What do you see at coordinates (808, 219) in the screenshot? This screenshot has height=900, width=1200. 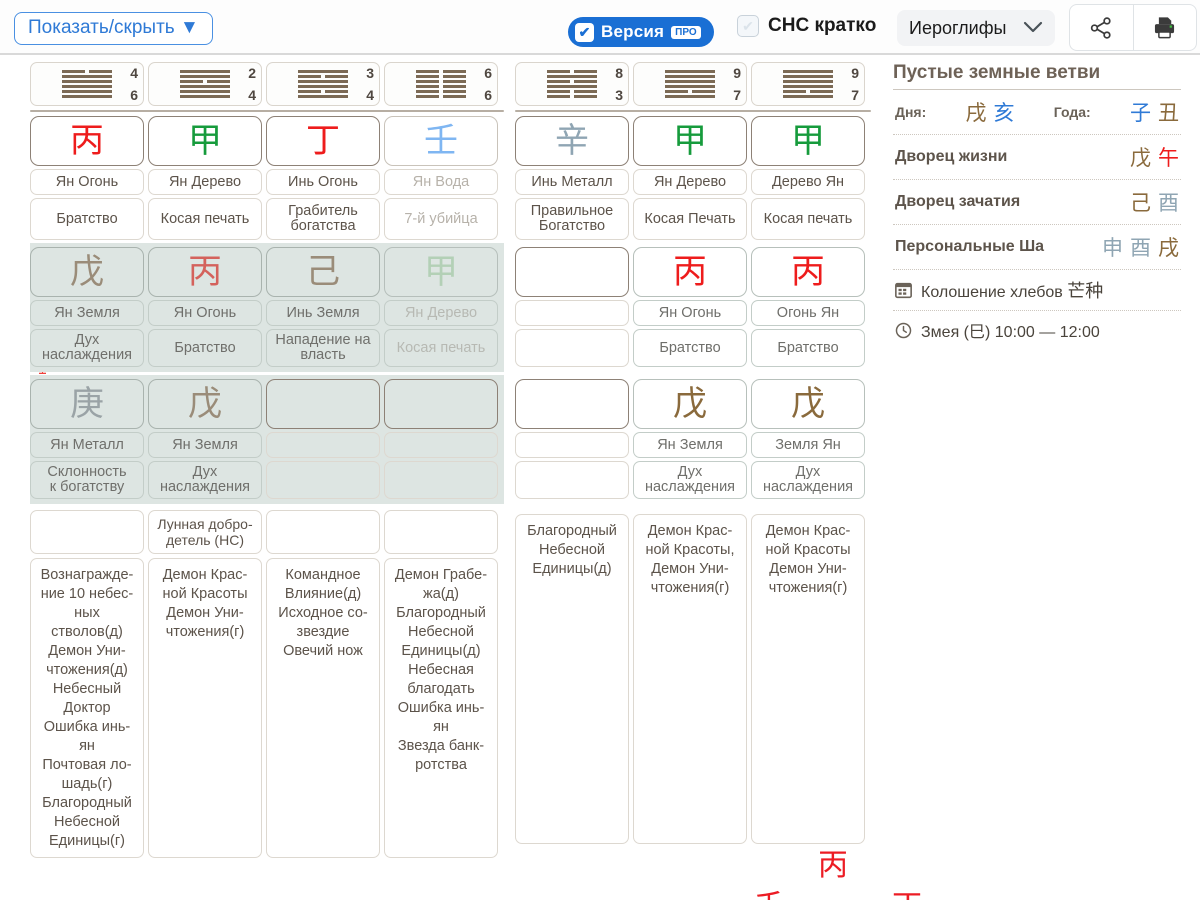 I see `ten-god-cell-2: Косая печать` at bounding box center [808, 219].